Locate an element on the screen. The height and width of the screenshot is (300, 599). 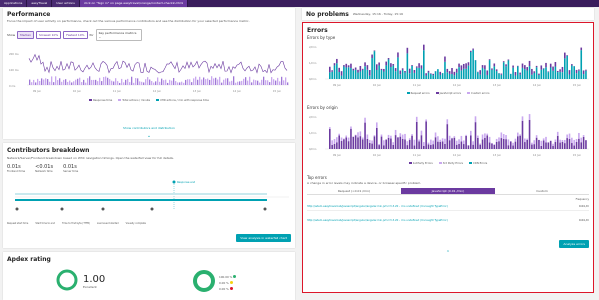
breadcrumb-app: easyTravel is located at coordinates (40, 3).